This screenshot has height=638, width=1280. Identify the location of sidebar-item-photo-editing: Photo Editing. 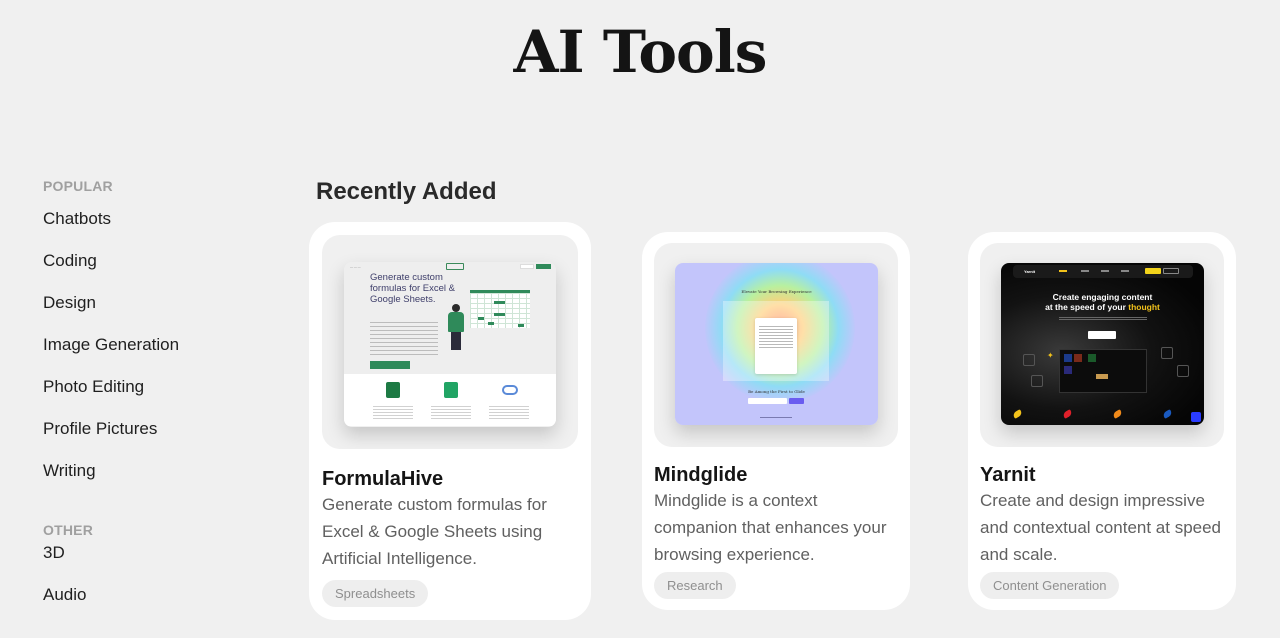
(153, 387).